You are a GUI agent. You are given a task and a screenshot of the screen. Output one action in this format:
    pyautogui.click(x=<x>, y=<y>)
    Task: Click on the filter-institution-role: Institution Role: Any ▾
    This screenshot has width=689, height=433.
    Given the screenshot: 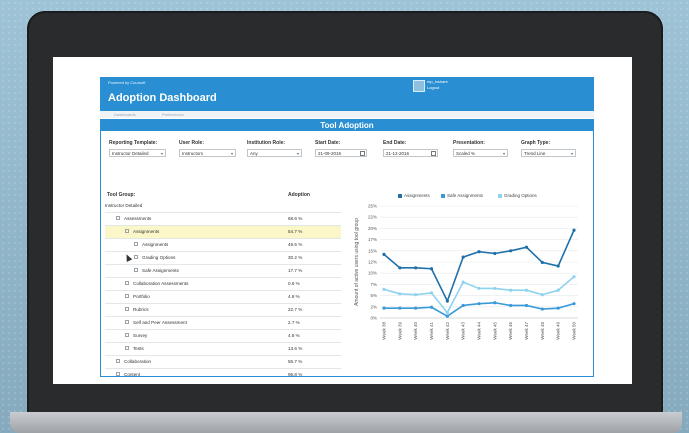 What is the action you would take?
    pyautogui.click(x=274, y=148)
    